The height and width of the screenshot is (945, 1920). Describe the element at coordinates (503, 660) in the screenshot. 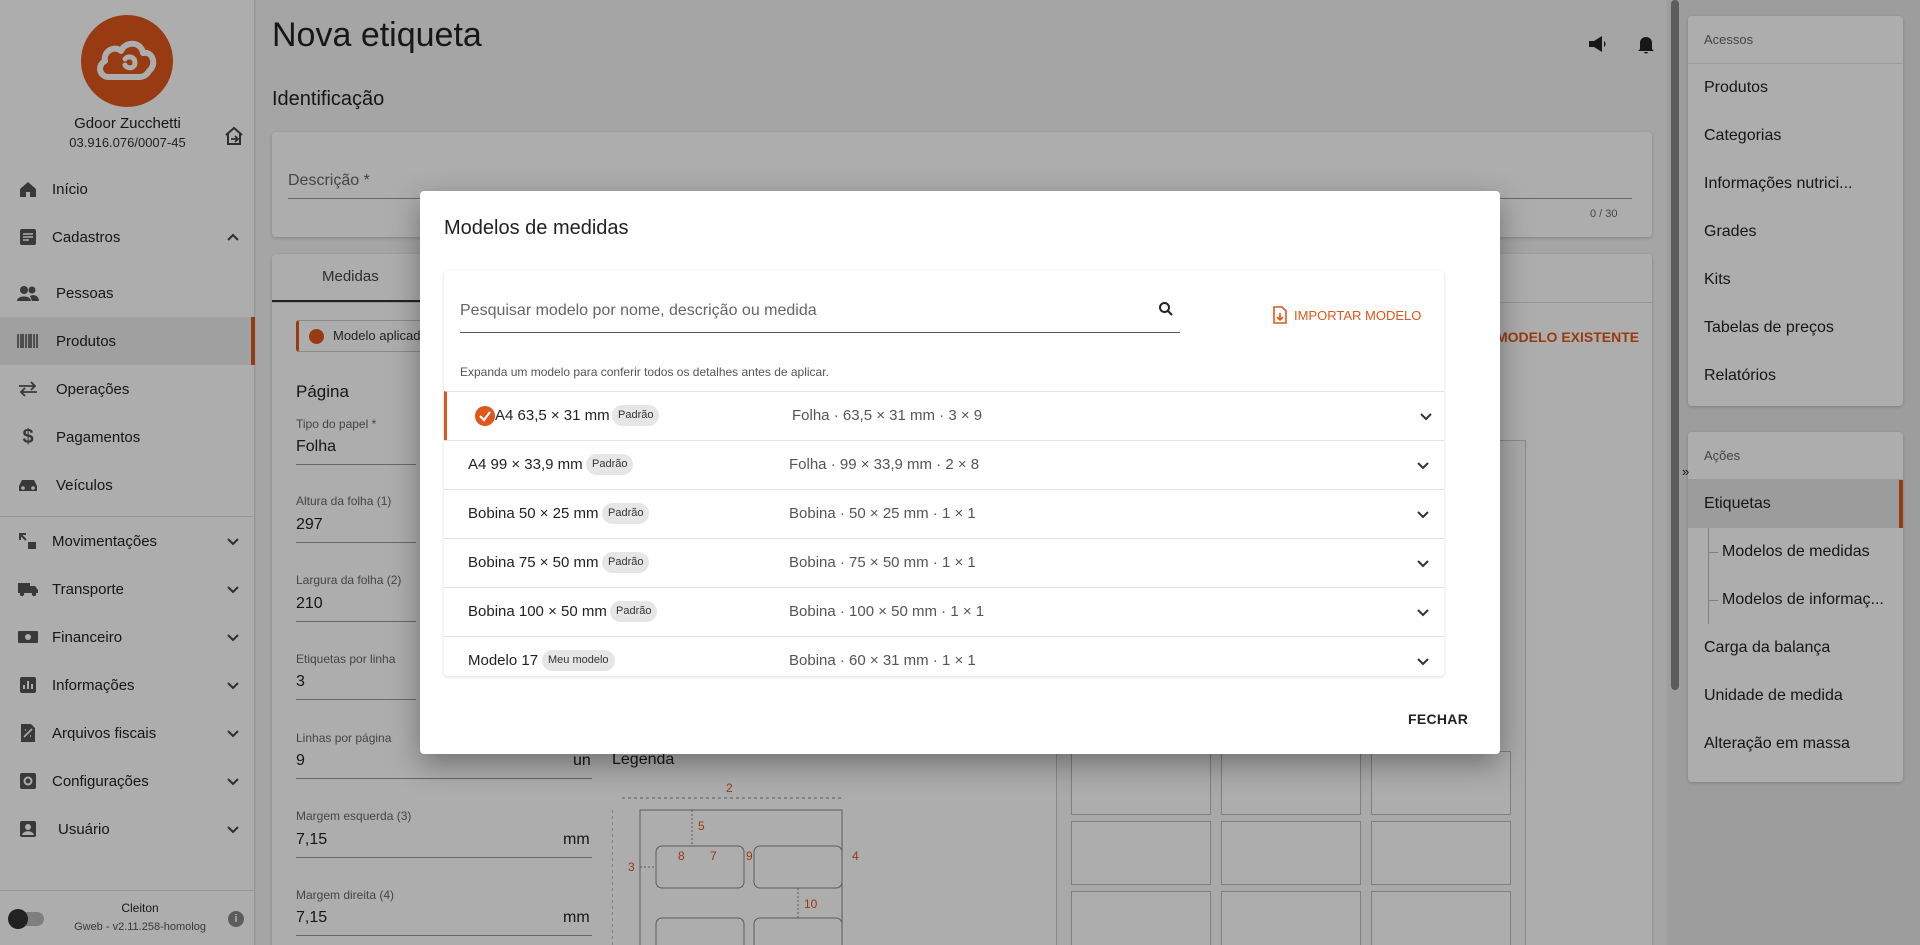

I see `model-name: Modelo 17` at that location.